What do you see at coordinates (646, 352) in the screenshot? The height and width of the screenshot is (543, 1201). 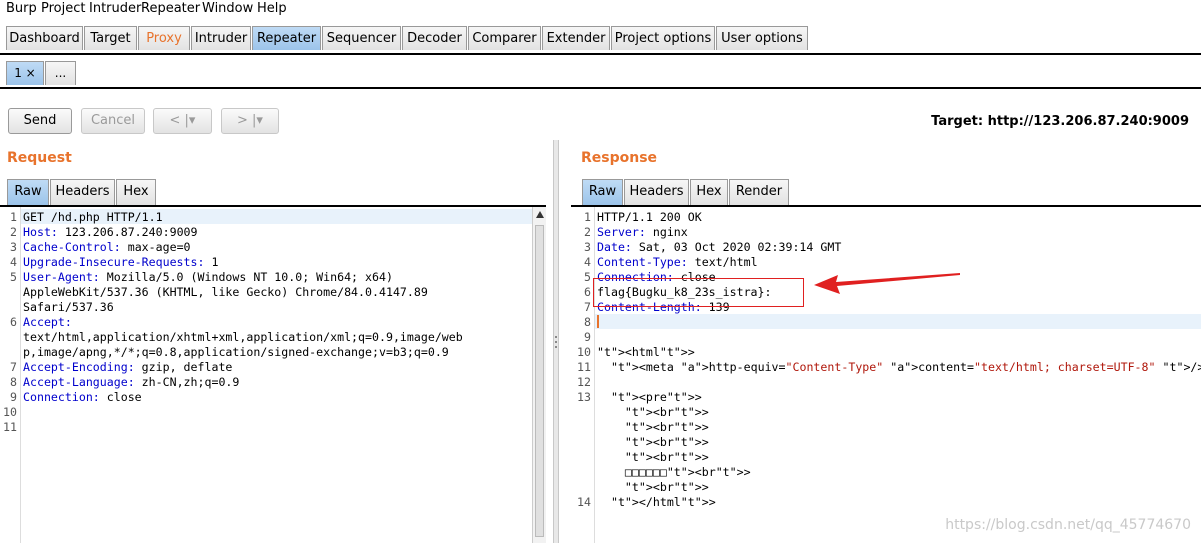 I see `response-code-line: "t"><html"t">>` at bounding box center [646, 352].